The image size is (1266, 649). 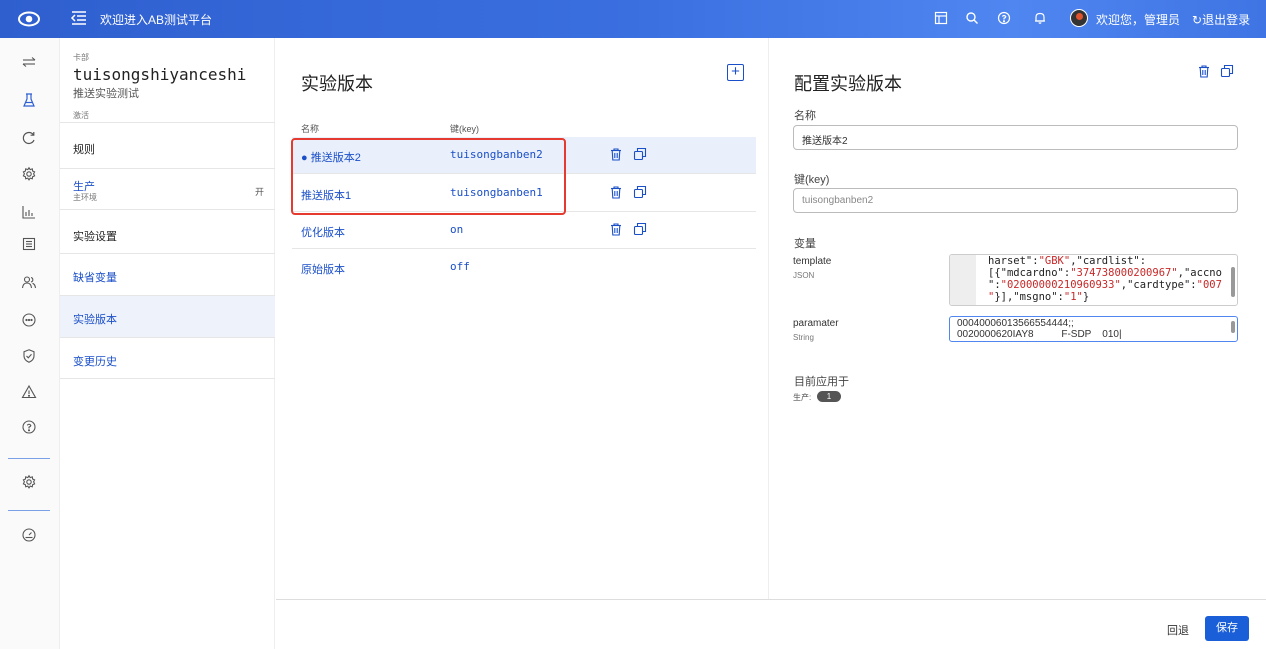 What do you see at coordinates (323, 233) in the screenshot?
I see `version-name: 优化版本` at bounding box center [323, 233].